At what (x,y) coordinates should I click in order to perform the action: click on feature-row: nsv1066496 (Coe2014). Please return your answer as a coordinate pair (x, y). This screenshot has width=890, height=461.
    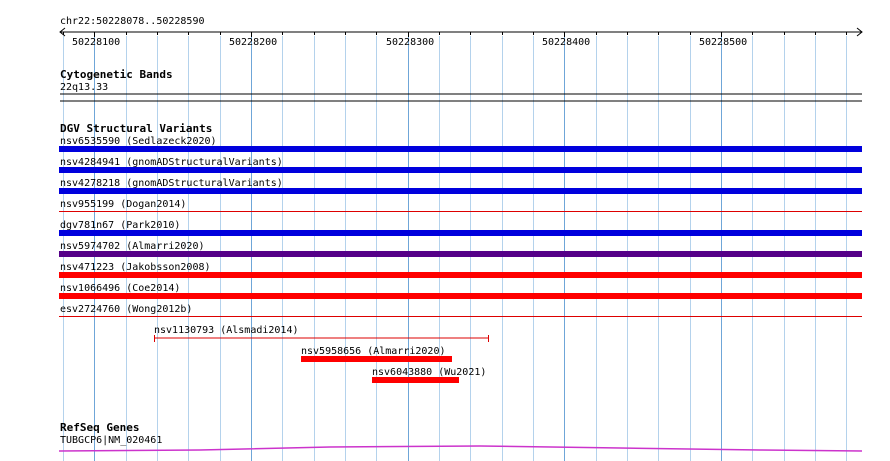
    Looking at the image, I should click on (460, 291).